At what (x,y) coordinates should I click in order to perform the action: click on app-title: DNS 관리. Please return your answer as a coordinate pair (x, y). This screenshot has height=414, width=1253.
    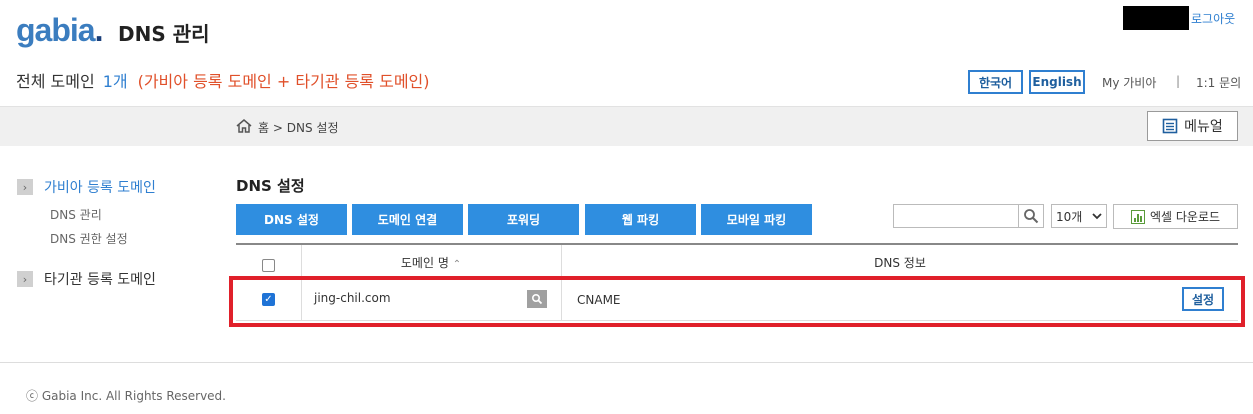
    Looking at the image, I should click on (164, 34).